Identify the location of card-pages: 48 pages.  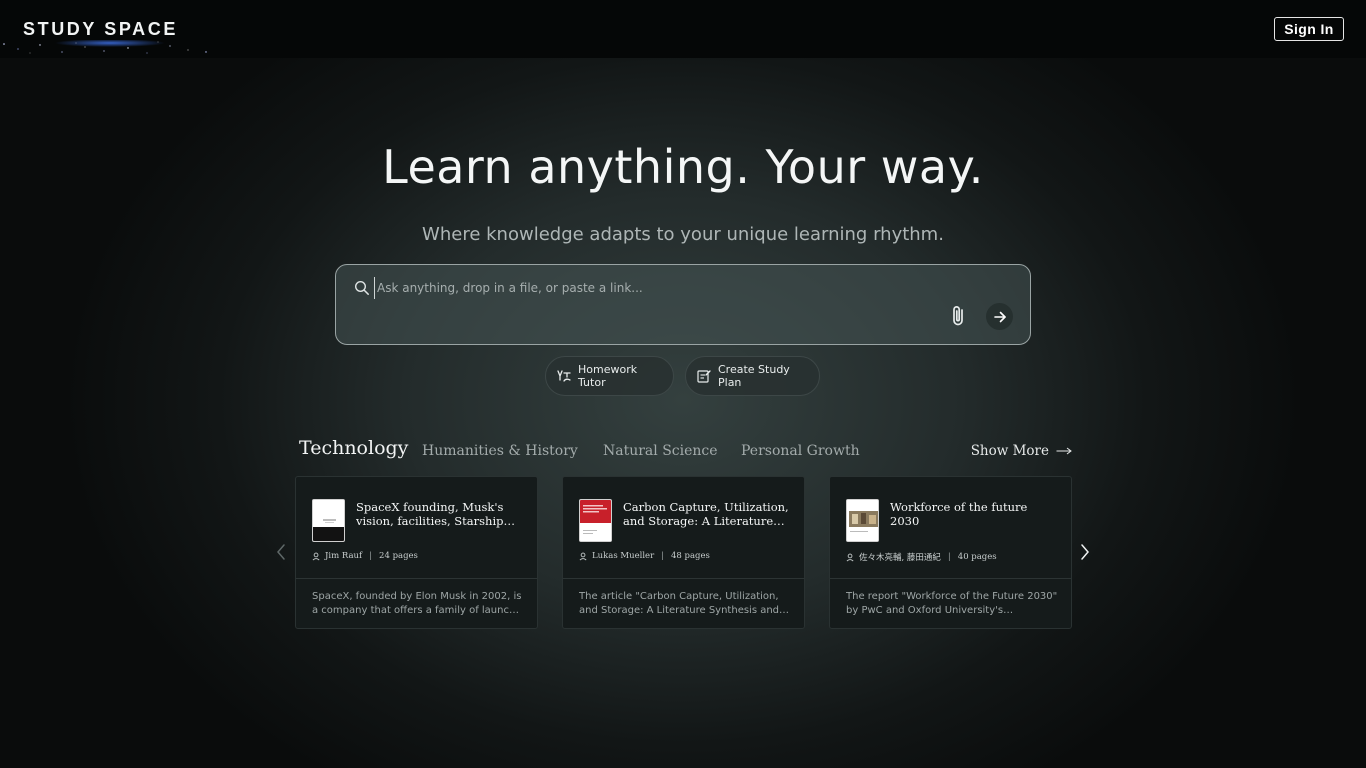
(690, 556).